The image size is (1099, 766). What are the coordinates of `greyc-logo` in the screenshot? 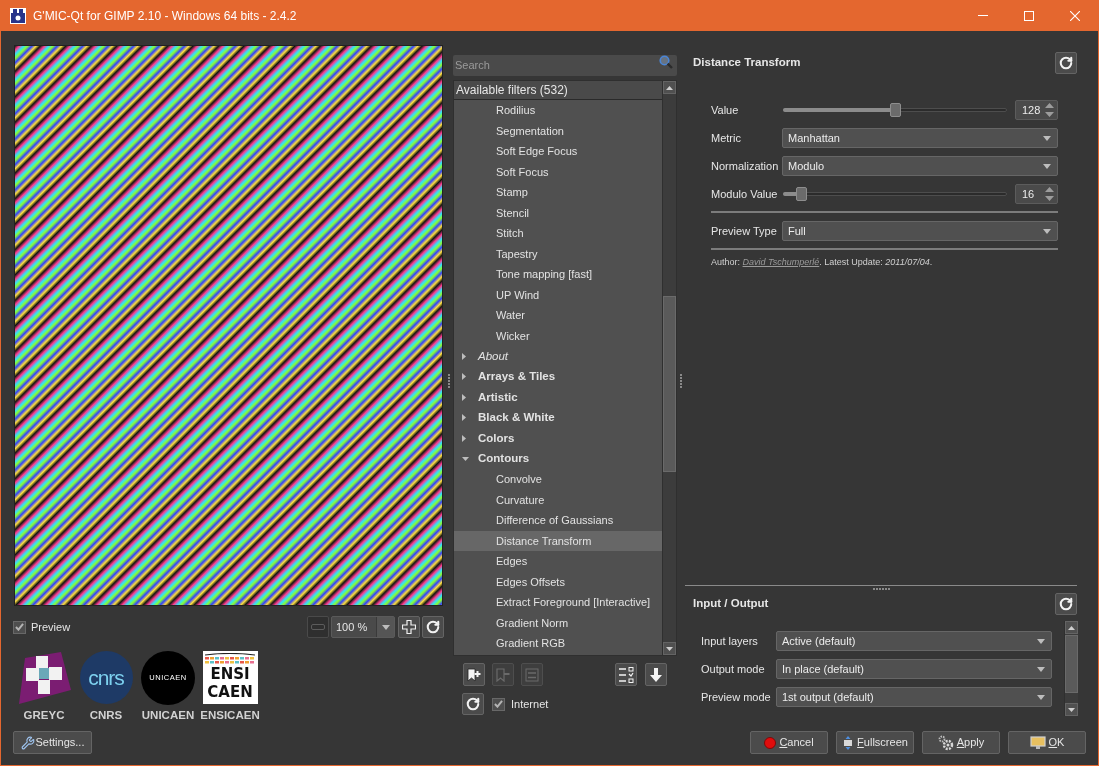 It's located at (44, 677).